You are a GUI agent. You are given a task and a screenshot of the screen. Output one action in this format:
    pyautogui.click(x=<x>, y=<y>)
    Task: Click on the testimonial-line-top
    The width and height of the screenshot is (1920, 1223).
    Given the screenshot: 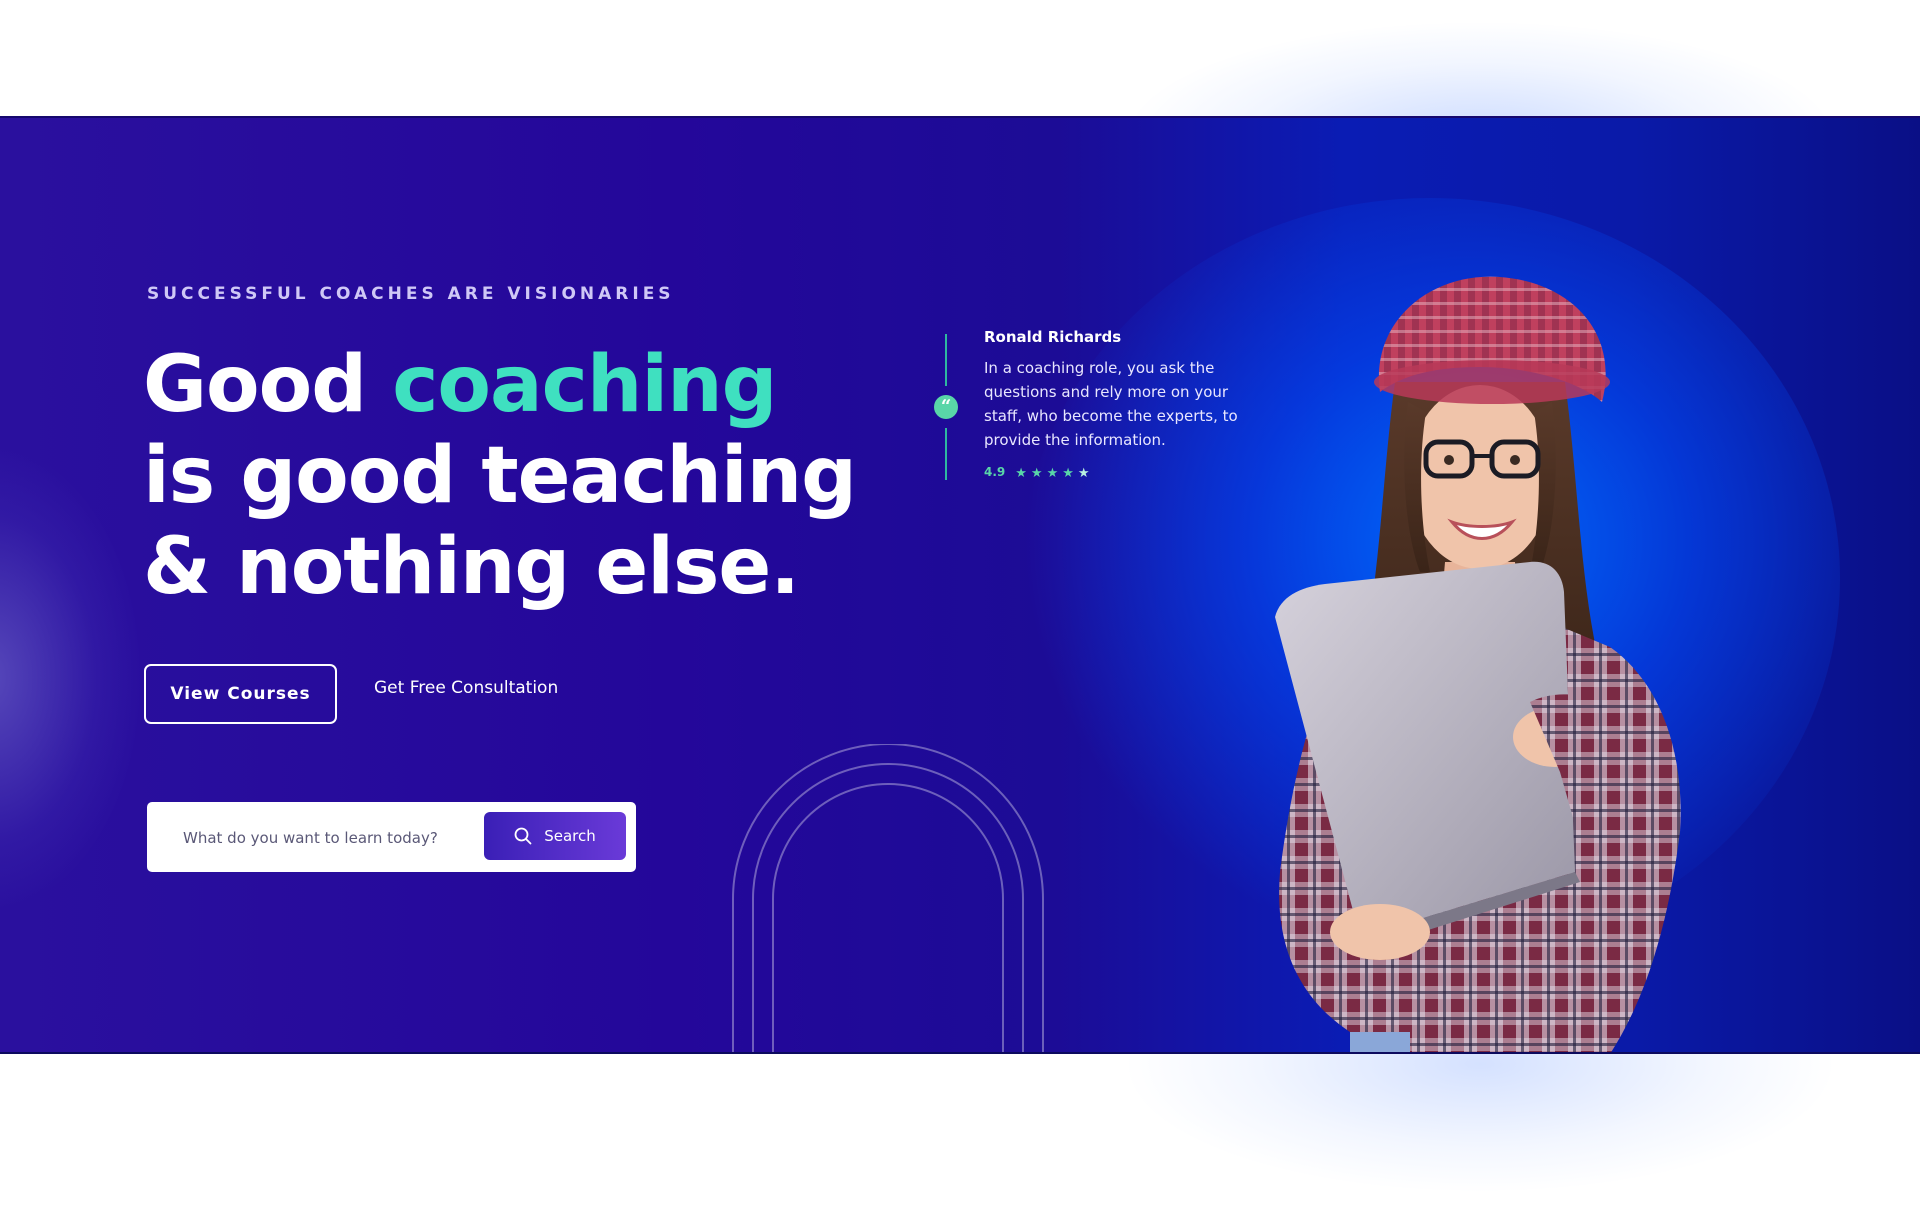 What is the action you would take?
    pyautogui.click(x=946, y=360)
    